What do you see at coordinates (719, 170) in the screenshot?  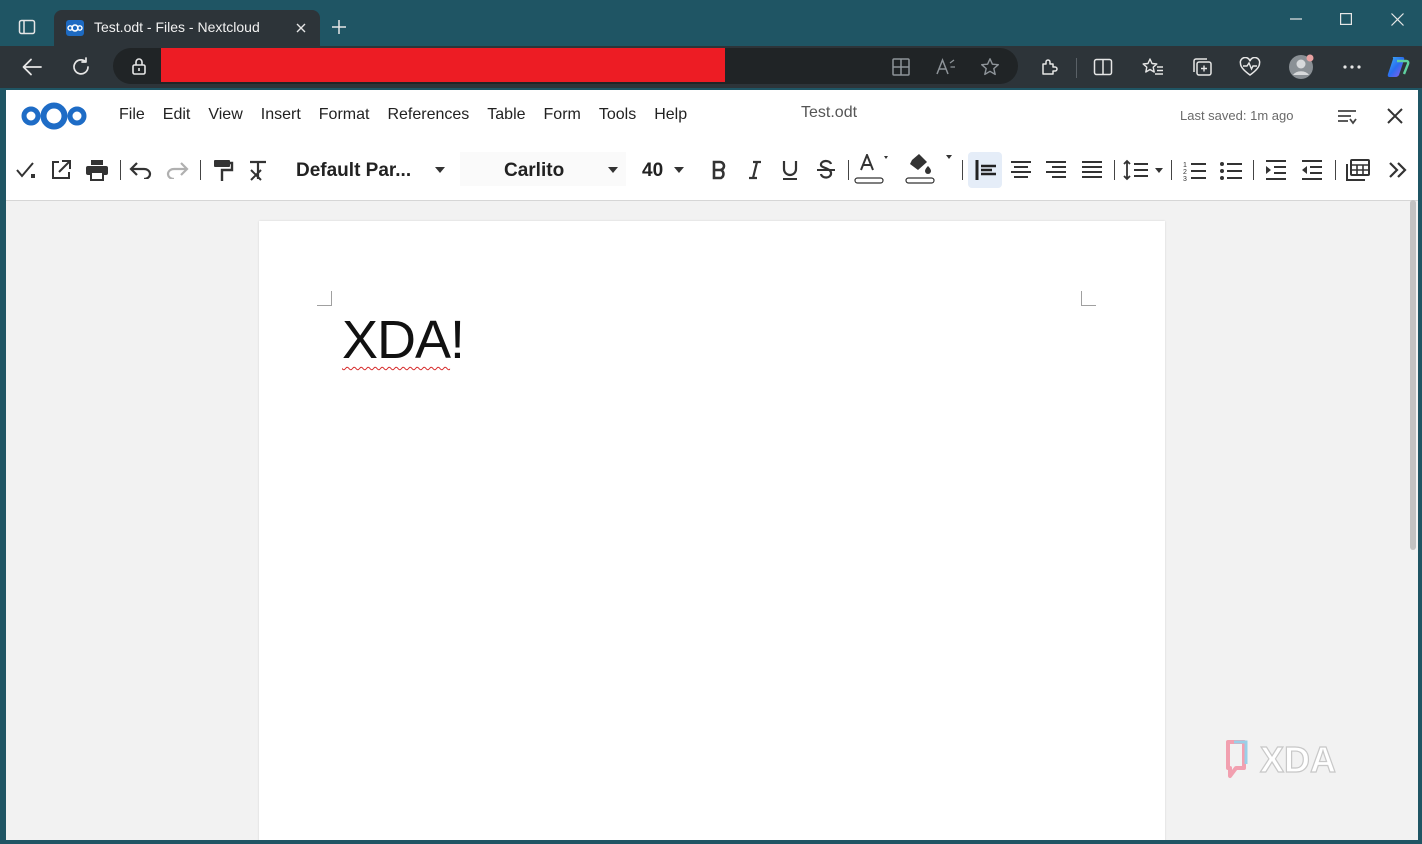 I see `bold-icon` at bounding box center [719, 170].